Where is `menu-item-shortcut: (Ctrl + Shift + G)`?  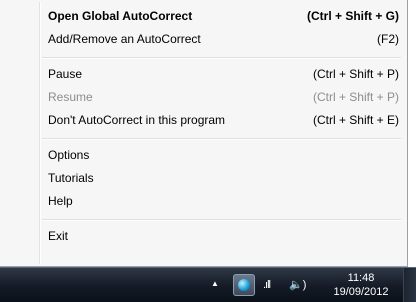
menu-item-shortcut: (Ctrl + Shift + G) is located at coordinates (352, 16).